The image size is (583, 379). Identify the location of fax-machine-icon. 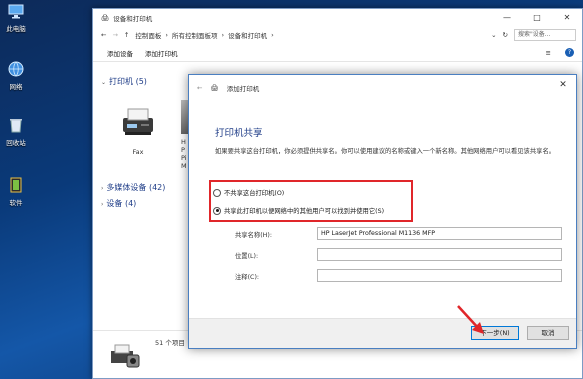
(138, 122).